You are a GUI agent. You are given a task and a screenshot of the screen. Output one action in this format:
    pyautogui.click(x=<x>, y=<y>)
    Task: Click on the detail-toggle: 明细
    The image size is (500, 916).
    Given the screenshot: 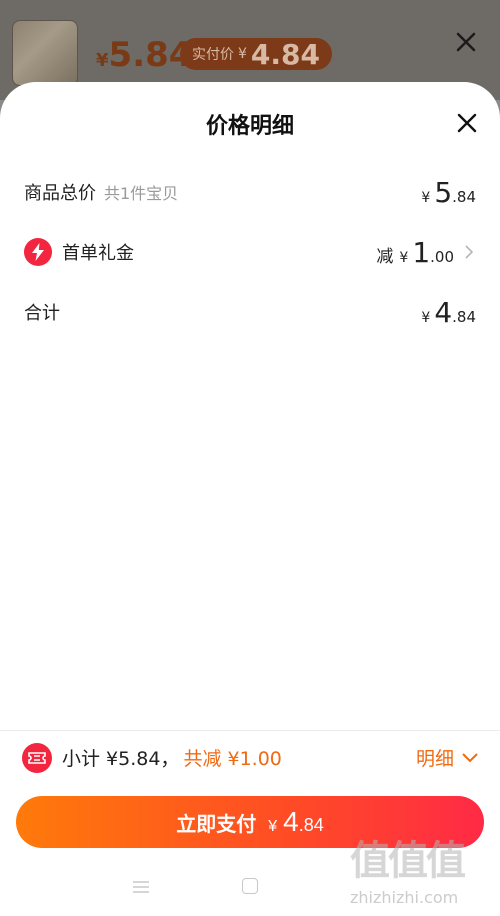 What is the action you would take?
    pyautogui.click(x=447, y=757)
    